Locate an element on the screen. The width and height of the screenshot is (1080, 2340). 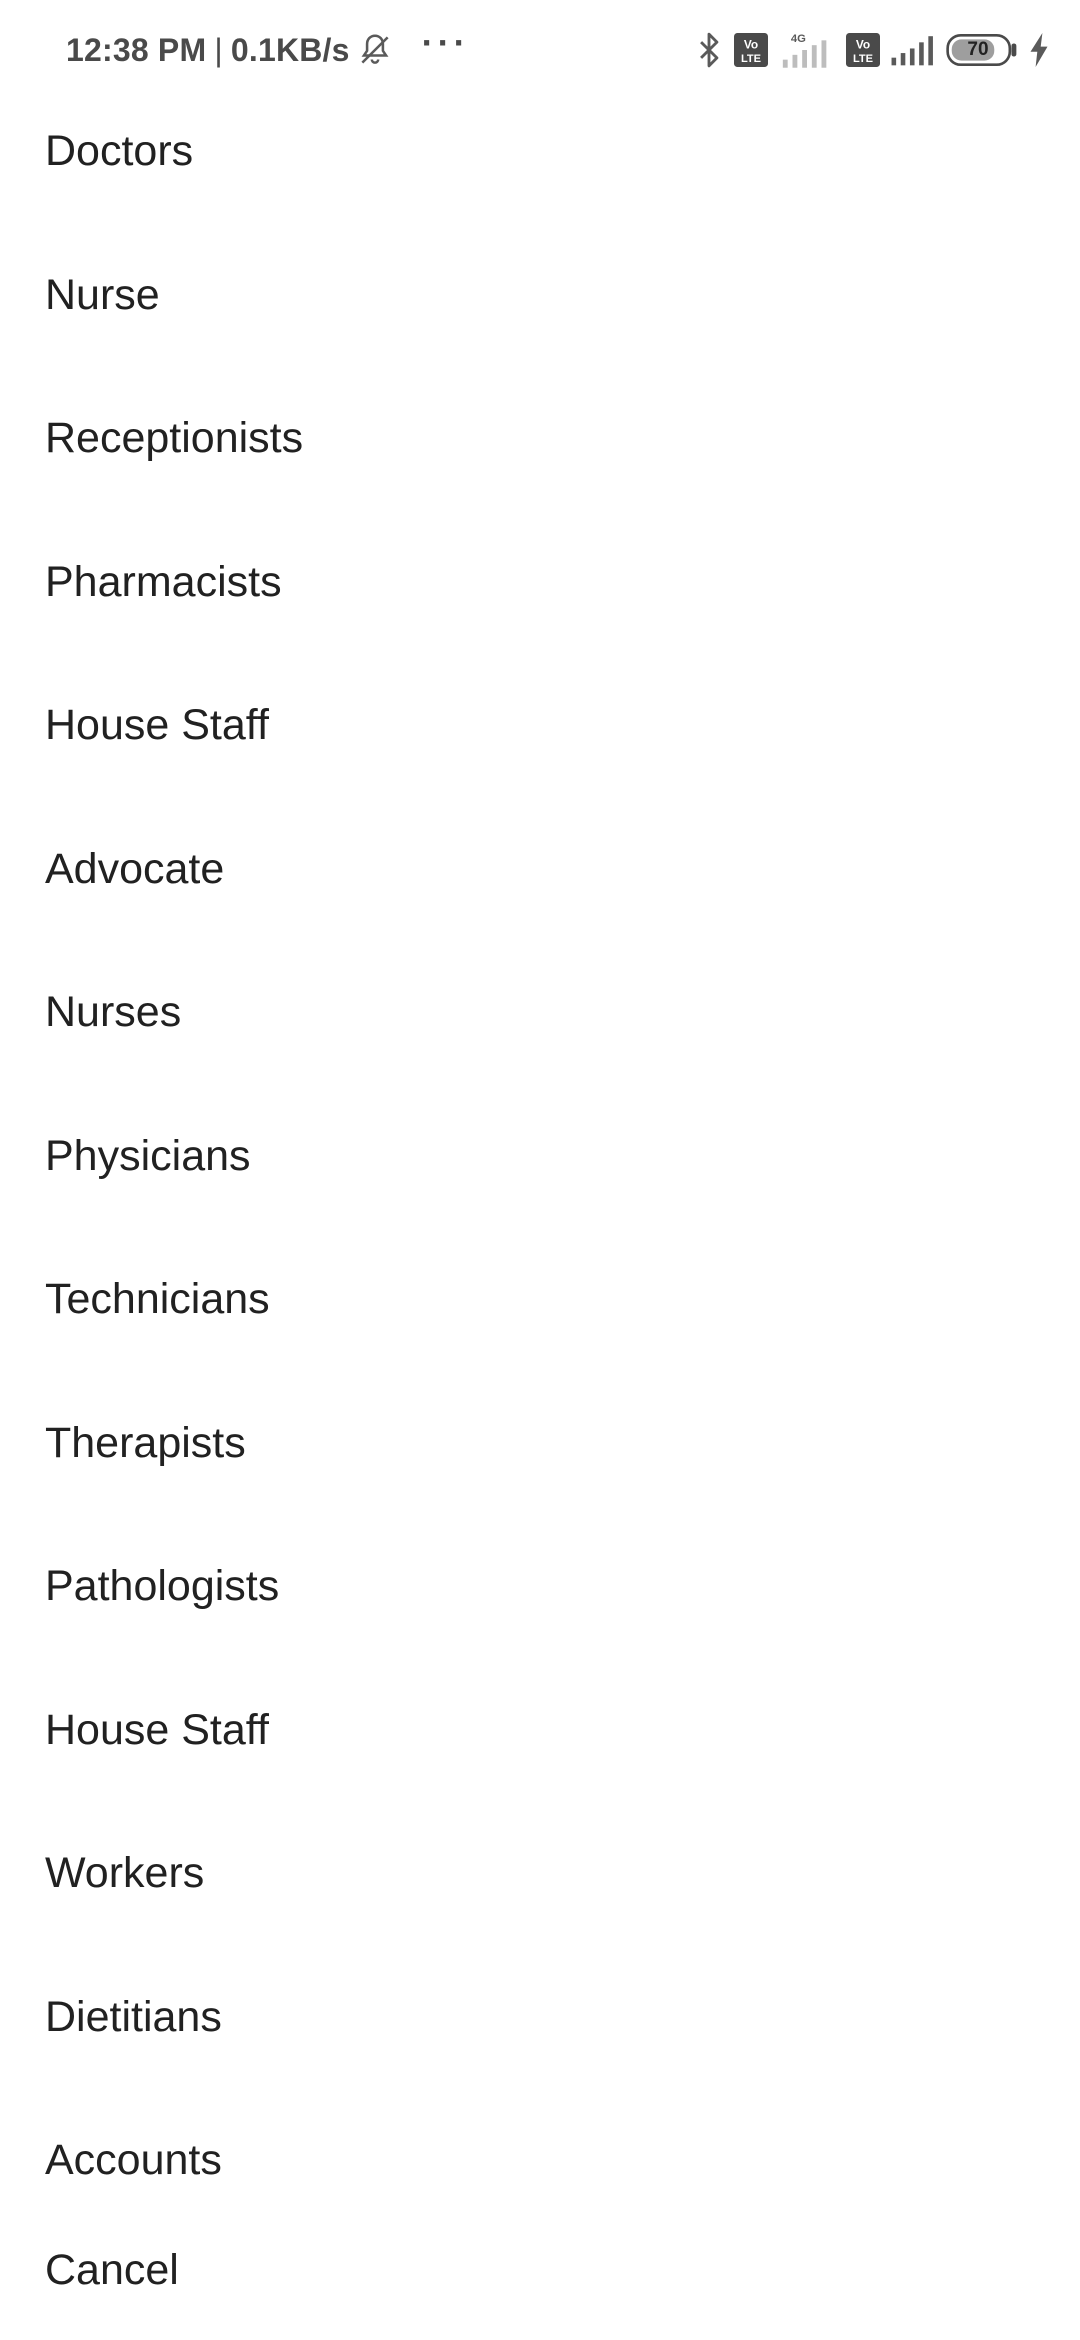
list-item-pharmacists: Pharmacists is located at coordinates (540, 583).